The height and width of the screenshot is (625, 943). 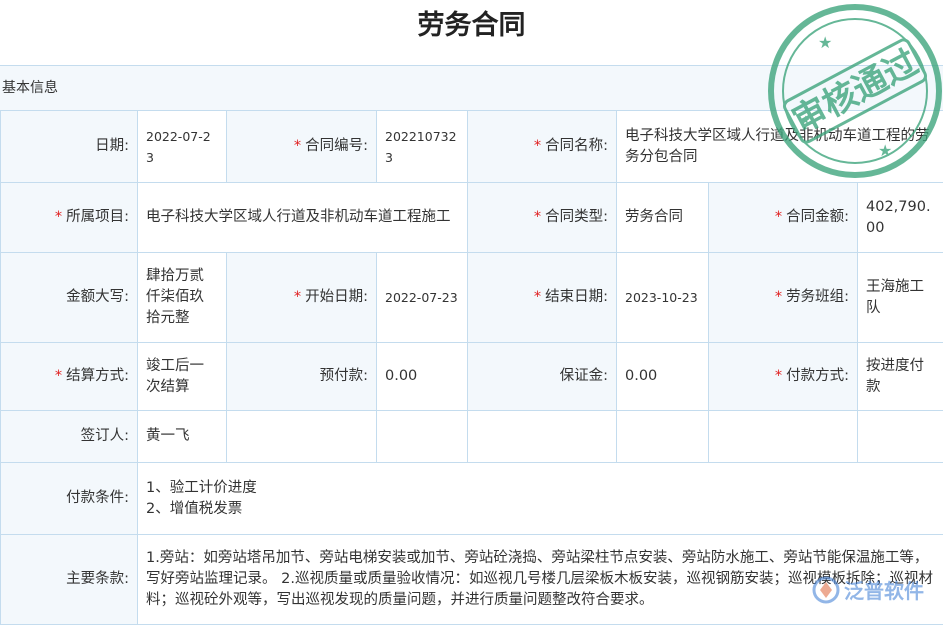 What do you see at coordinates (69, 580) in the screenshot?
I see `main-terms-label: 主要条款:` at bounding box center [69, 580].